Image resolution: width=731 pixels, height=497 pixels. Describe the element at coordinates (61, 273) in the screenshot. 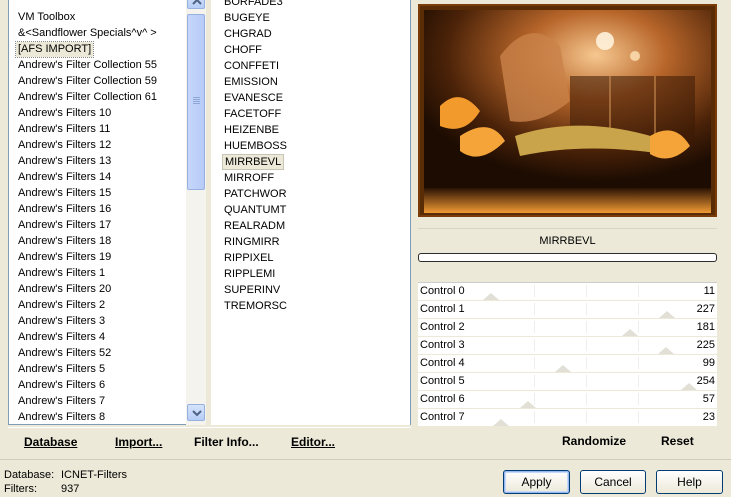

I see `category-item: Andrew's Filters 1` at that location.